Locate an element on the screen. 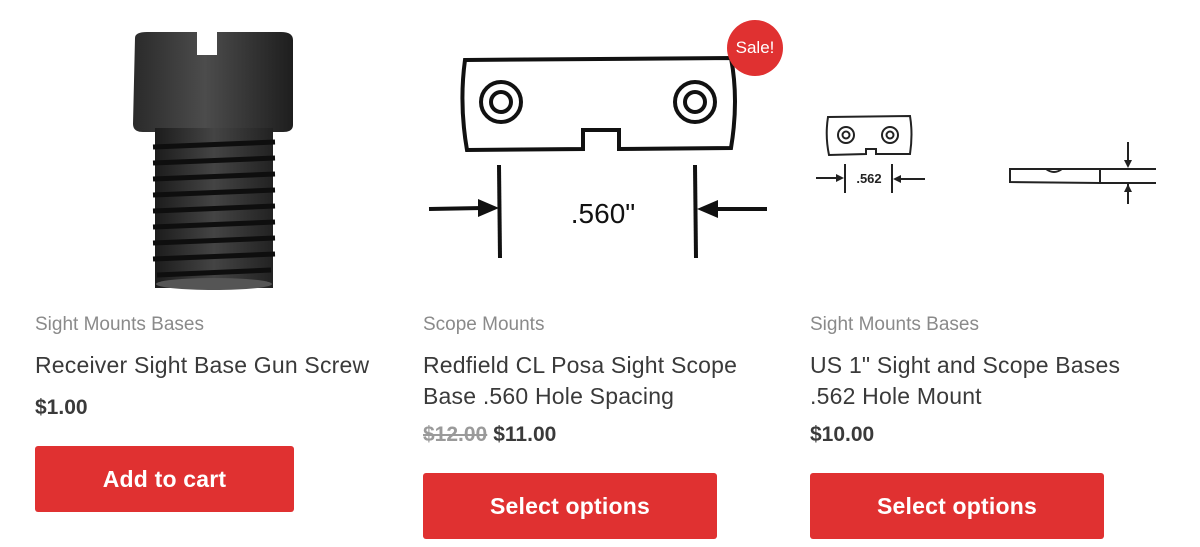  product-price: $10.00 is located at coordinates (842, 435).